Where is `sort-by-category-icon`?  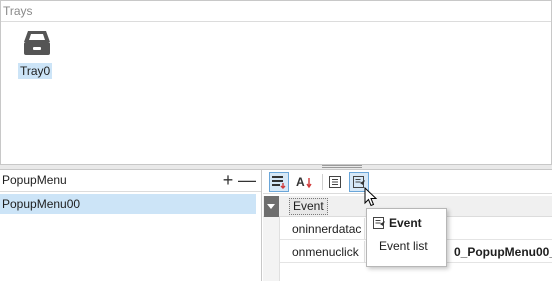 sort-by-category-icon is located at coordinates (279, 182).